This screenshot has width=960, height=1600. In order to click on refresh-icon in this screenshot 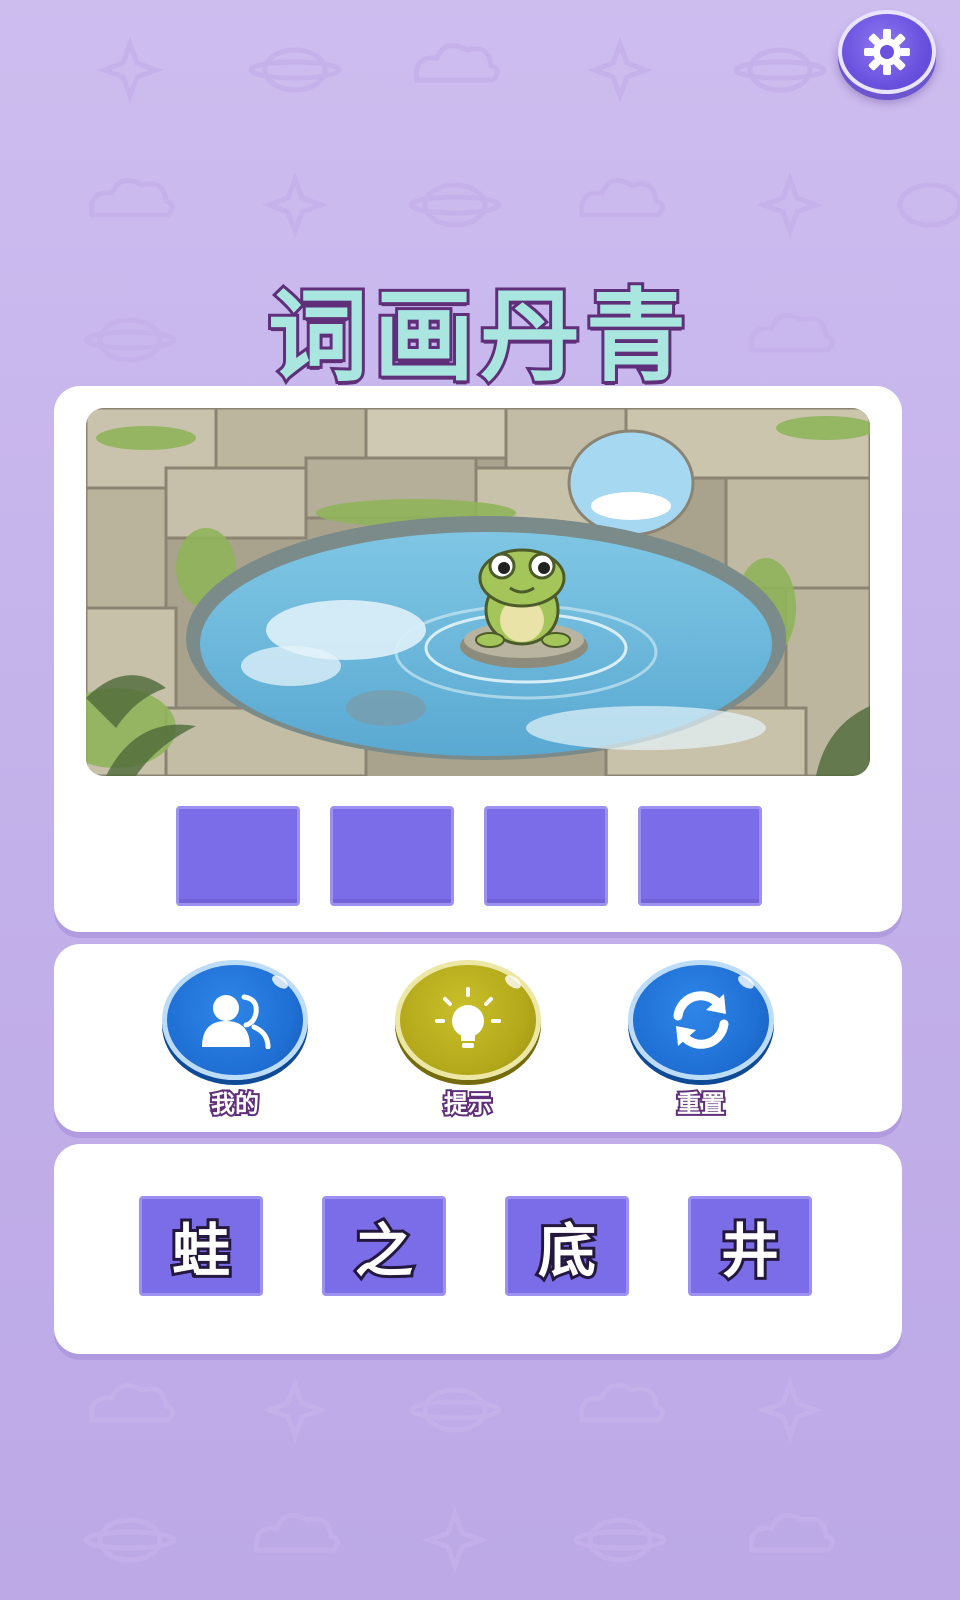, I will do `click(701, 1020)`.